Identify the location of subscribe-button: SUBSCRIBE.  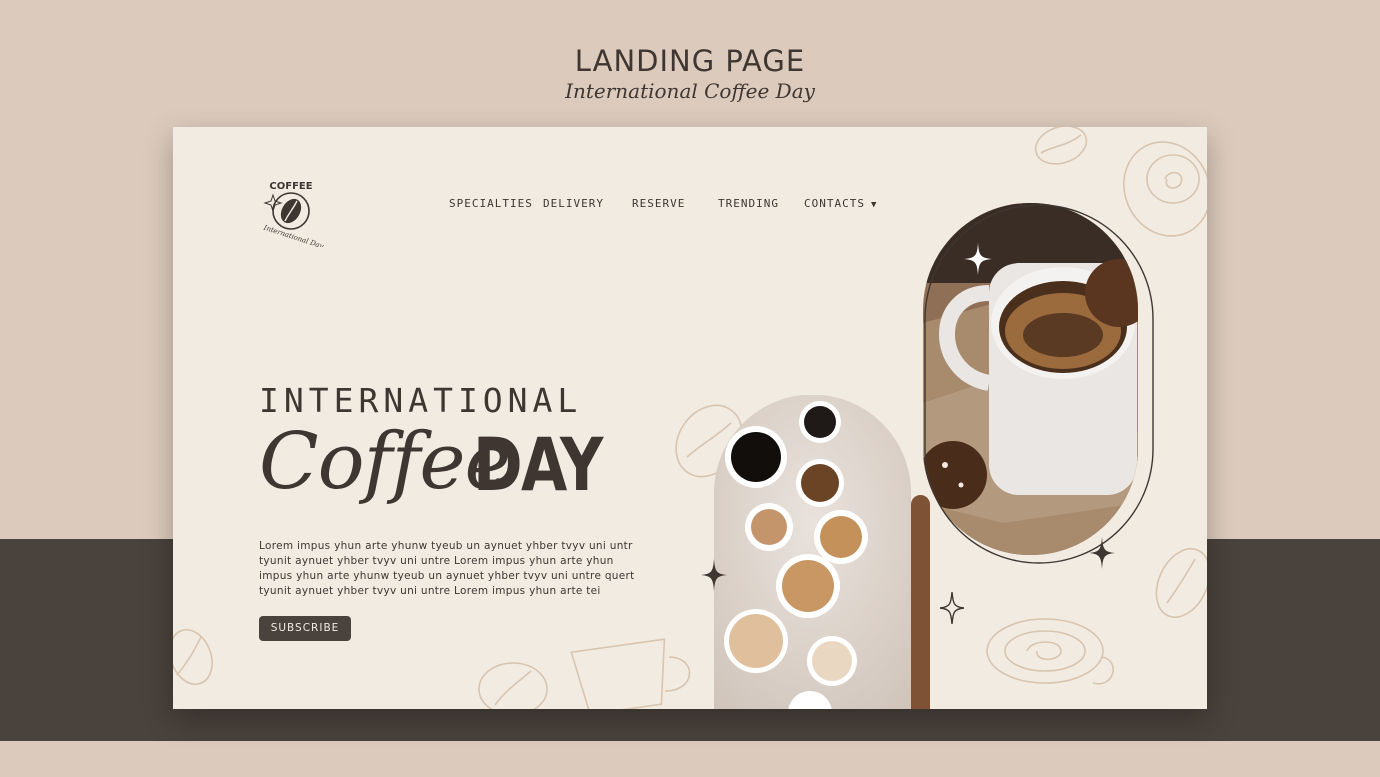
(305, 628).